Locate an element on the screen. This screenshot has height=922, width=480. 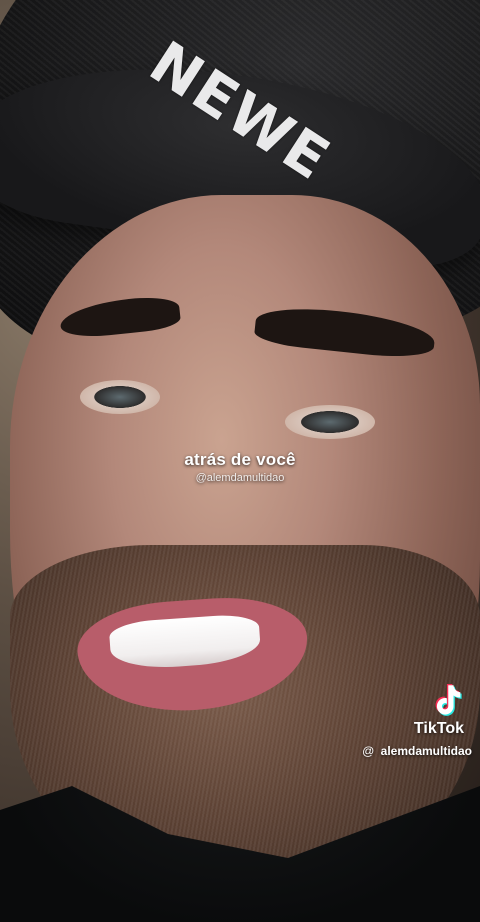
at-symbol-icon: @ is located at coordinates (368, 751).